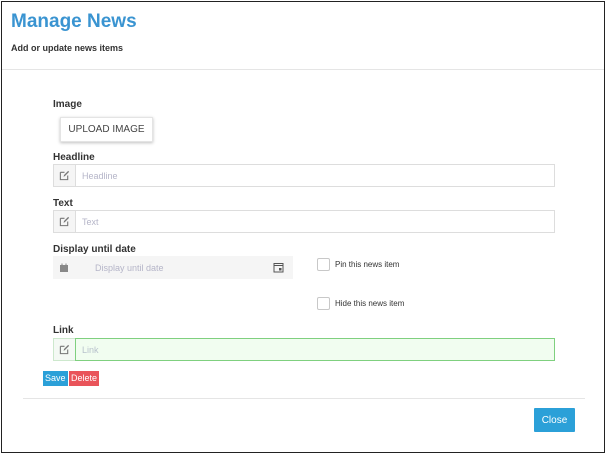 Image resolution: width=607 pixels, height=456 pixels. What do you see at coordinates (367, 264) in the screenshot?
I see `pin-news-label: Pin this news item` at bounding box center [367, 264].